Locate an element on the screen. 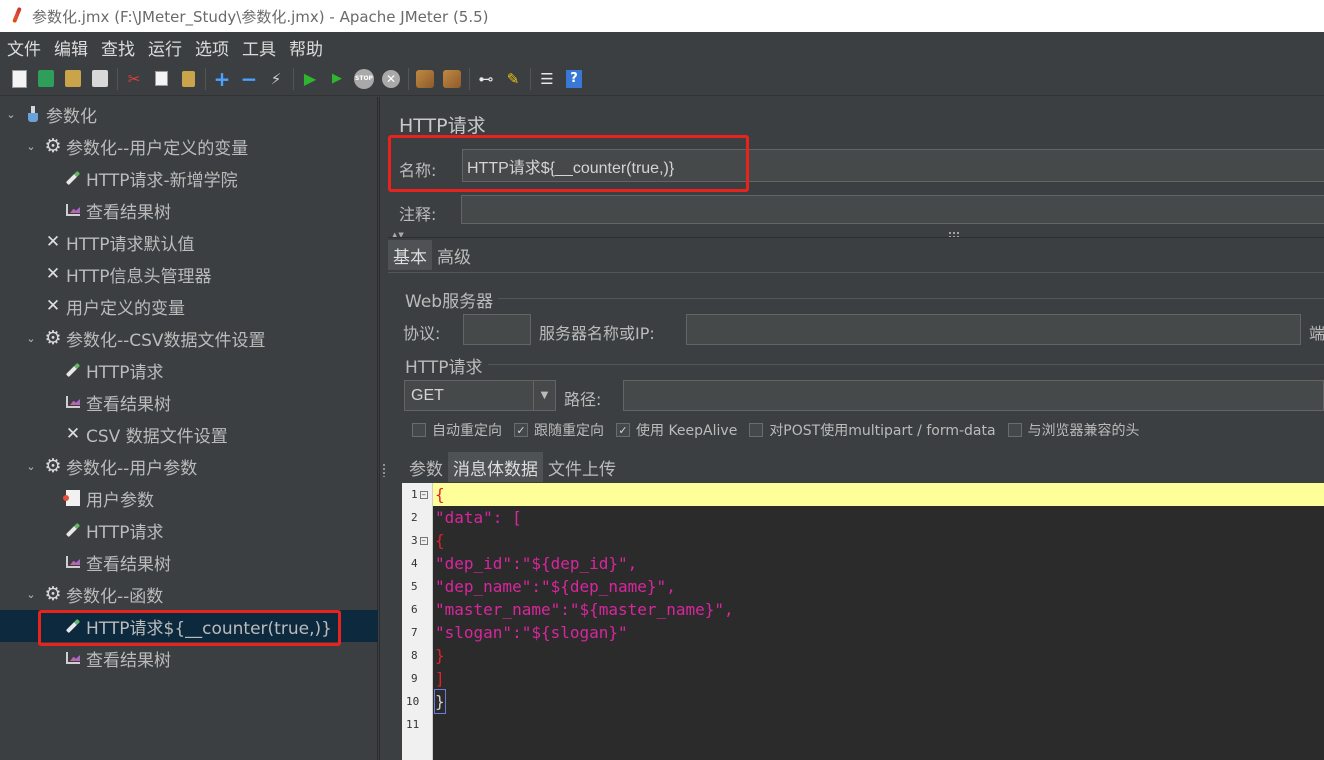 The height and width of the screenshot is (760, 1324). tree-node-config: ✕ HTTP请求默认值 is located at coordinates (119, 242).